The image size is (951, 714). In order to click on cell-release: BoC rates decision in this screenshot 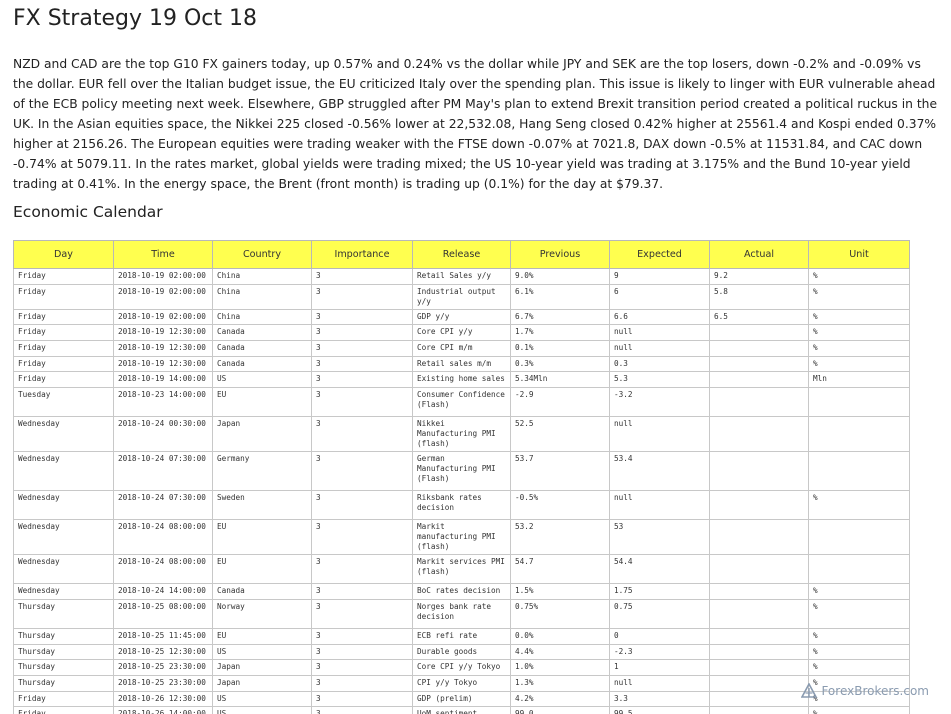, I will do `click(461, 591)`.